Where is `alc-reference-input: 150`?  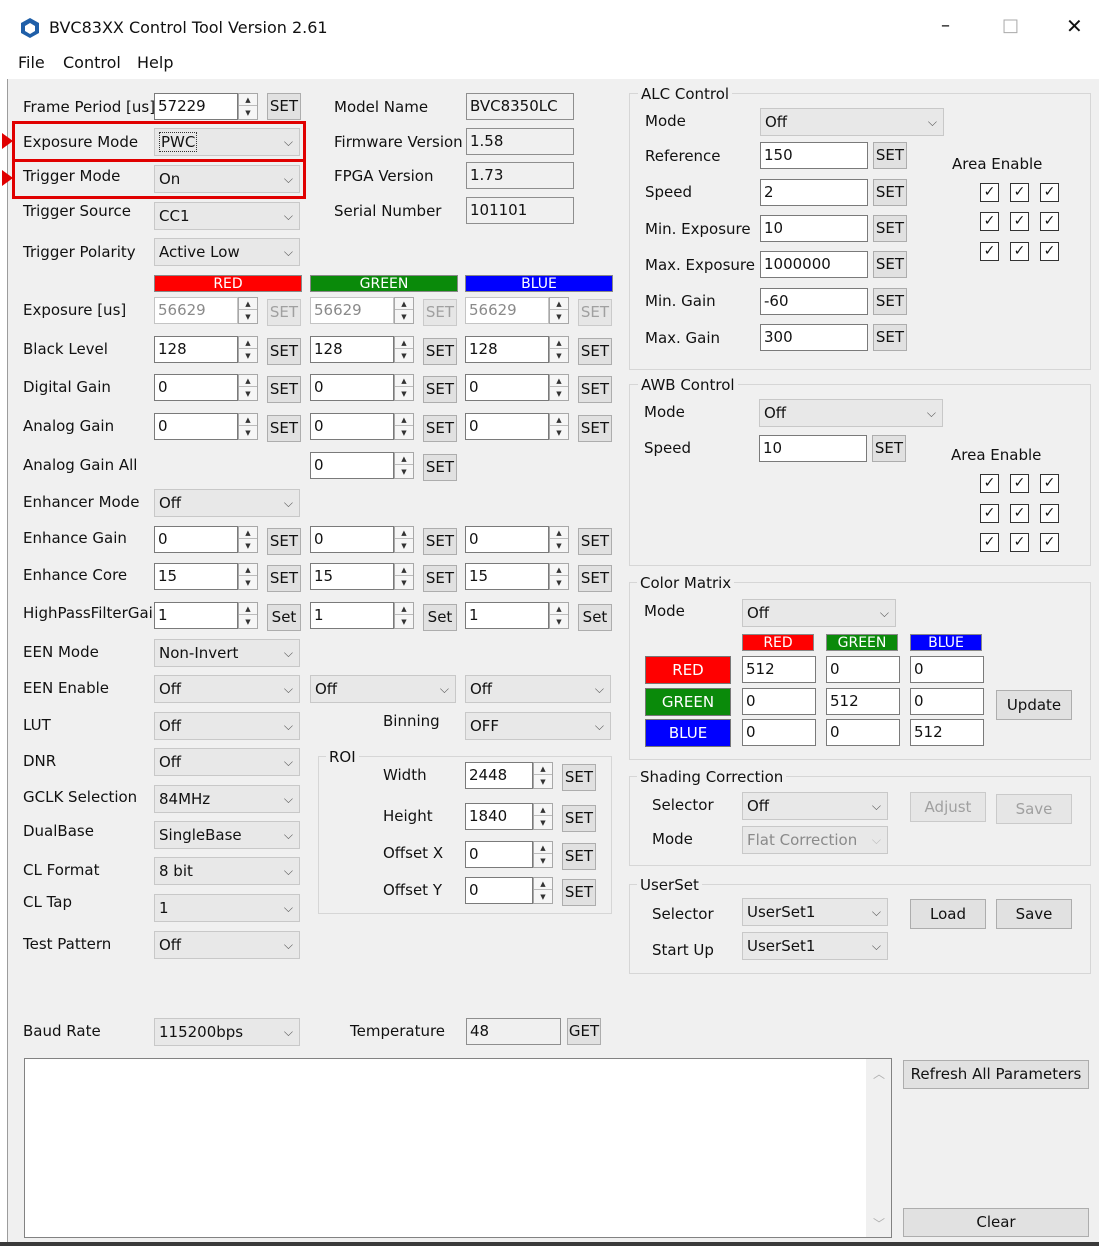
alc-reference-input: 150 is located at coordinates (814, 155).